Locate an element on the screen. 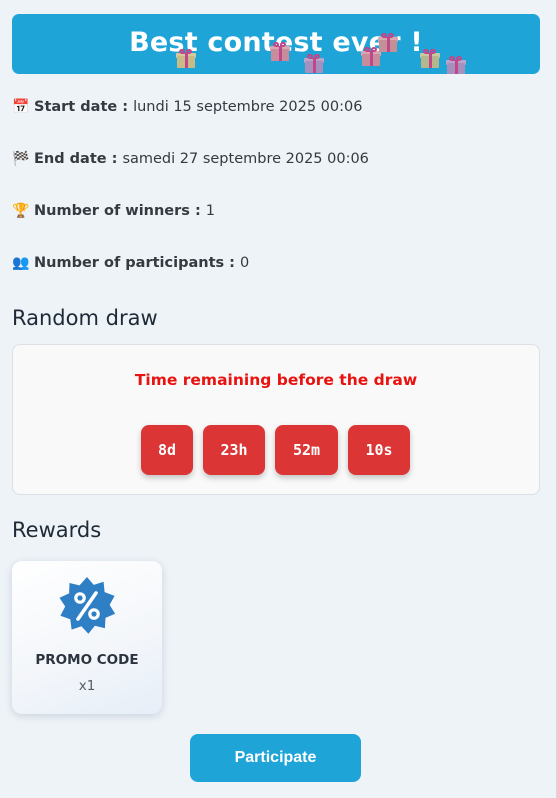 Image resolution: width=557 pixels, height=798 pixels. winners-value: 1 is located at coordinates (210, 211).